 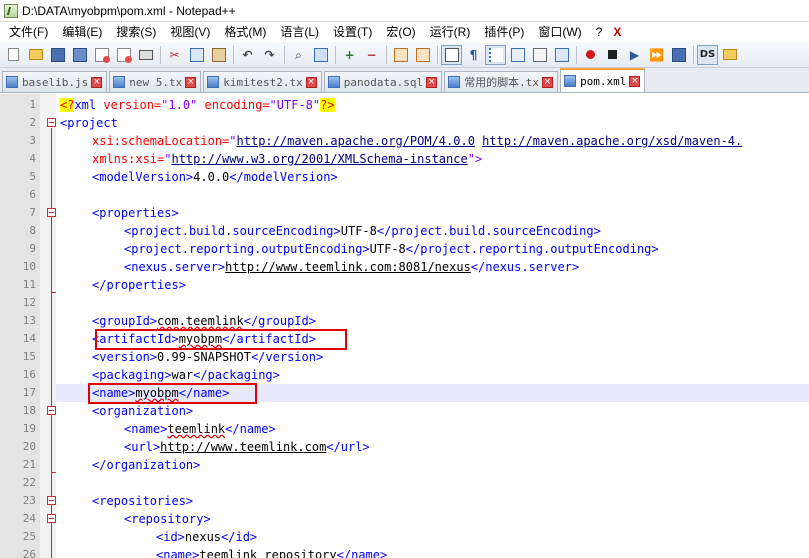 What do you see at coordinates (450, 32) in the screenshot?
I see `menu-run: 运行(R)` at bounding box center [450, 32].